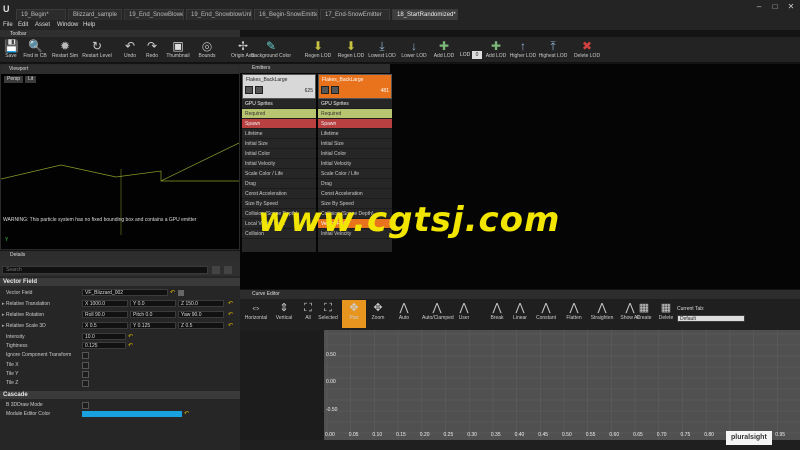 The height and width of the screenshot is (450, 800). What do you see at coordinates (85, 405) in the screenshot?
I see `draw-mode-checkbox` at bounding box center [85, 405].